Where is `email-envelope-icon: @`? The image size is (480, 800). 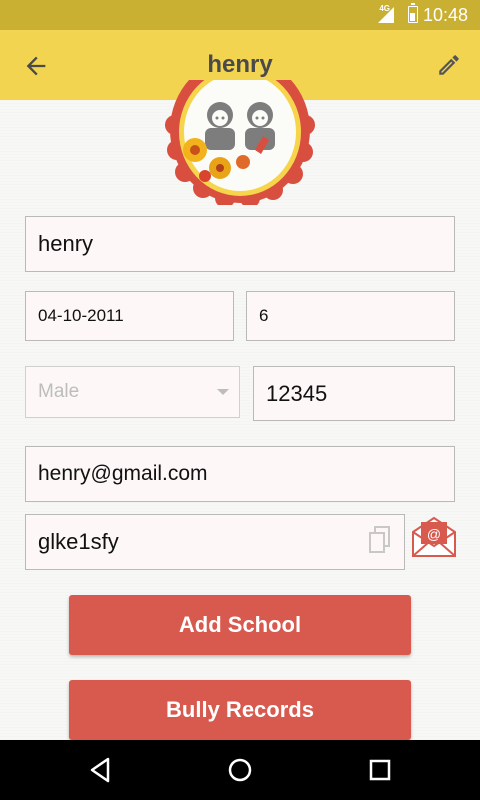 email-envelope-icon: @ is located at coordinates (434, 536).